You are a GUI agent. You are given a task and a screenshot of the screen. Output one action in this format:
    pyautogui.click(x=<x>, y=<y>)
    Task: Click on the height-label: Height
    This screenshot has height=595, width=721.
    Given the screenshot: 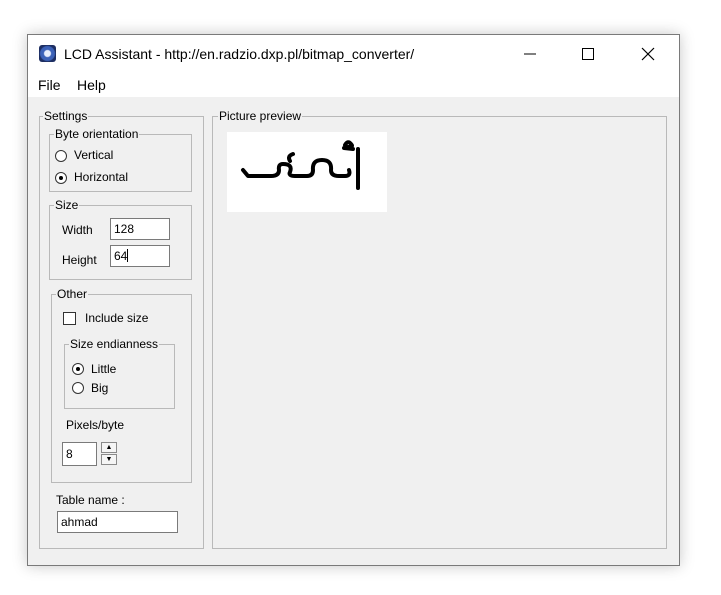 What is the action you would take?
    pyautogui.click(x=79, y=260)
    